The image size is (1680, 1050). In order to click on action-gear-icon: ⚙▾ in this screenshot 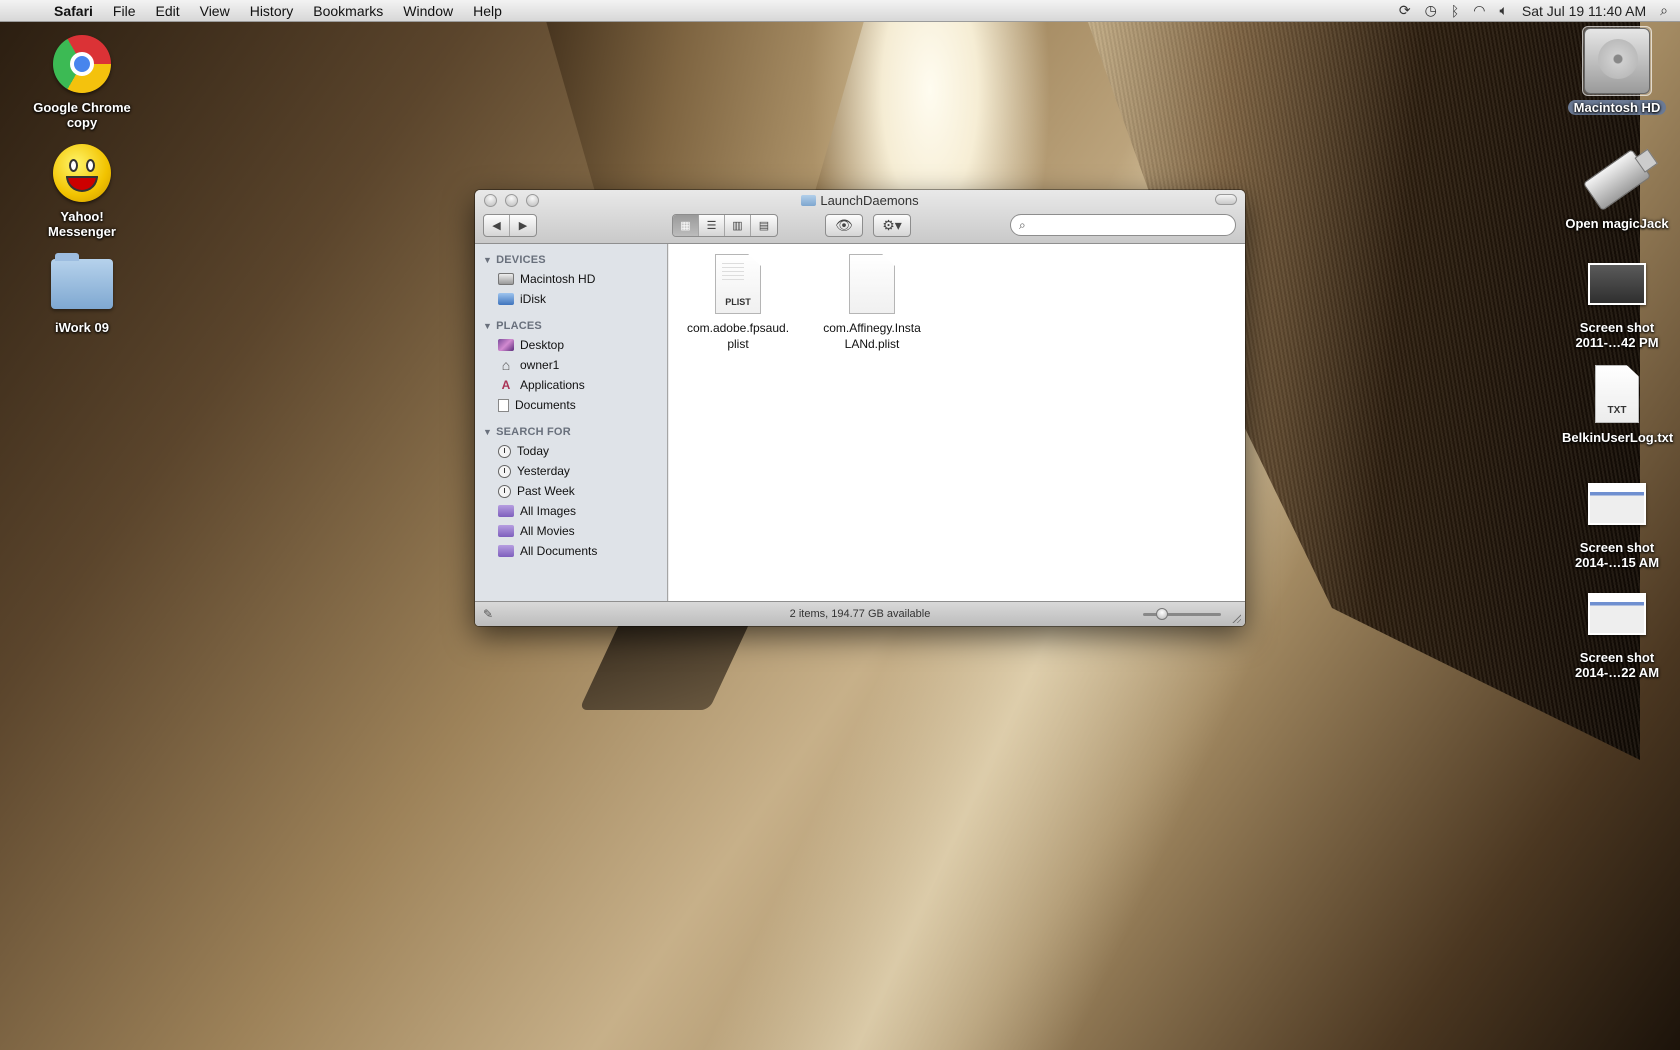, I will do `click(892, 225)`.